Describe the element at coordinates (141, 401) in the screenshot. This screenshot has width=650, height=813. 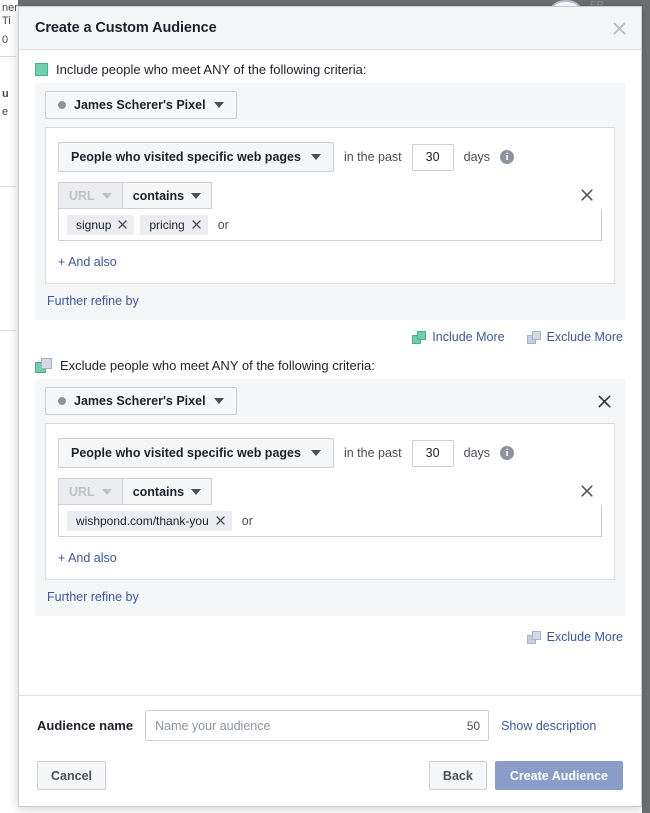
I see `exclude-pixel-select: James Scherer's Pixel` at that location.